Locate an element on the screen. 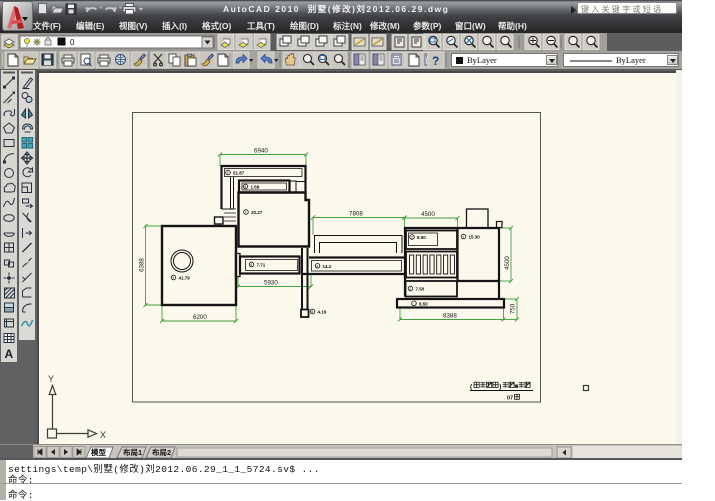 The width and height of the screenshot is (715, 501). svg-text: 9 is located at coordinates (173, 278).